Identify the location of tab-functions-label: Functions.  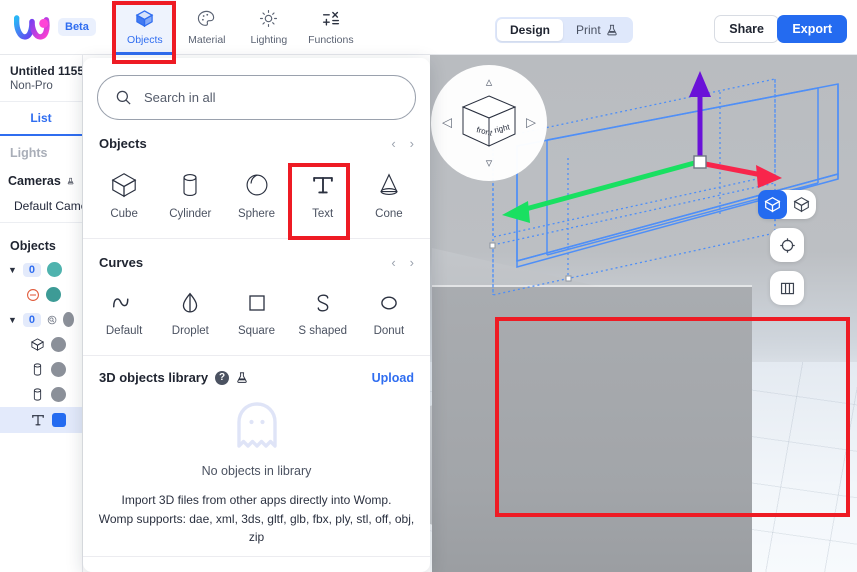
(331, 39).